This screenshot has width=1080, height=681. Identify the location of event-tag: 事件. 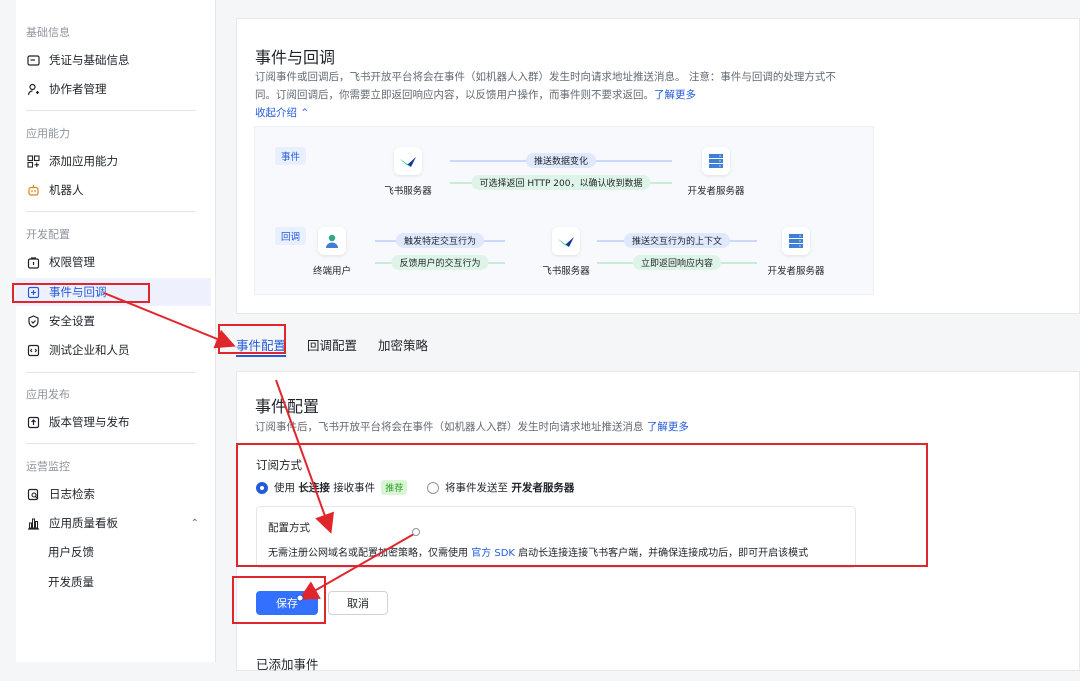
(291, 156).